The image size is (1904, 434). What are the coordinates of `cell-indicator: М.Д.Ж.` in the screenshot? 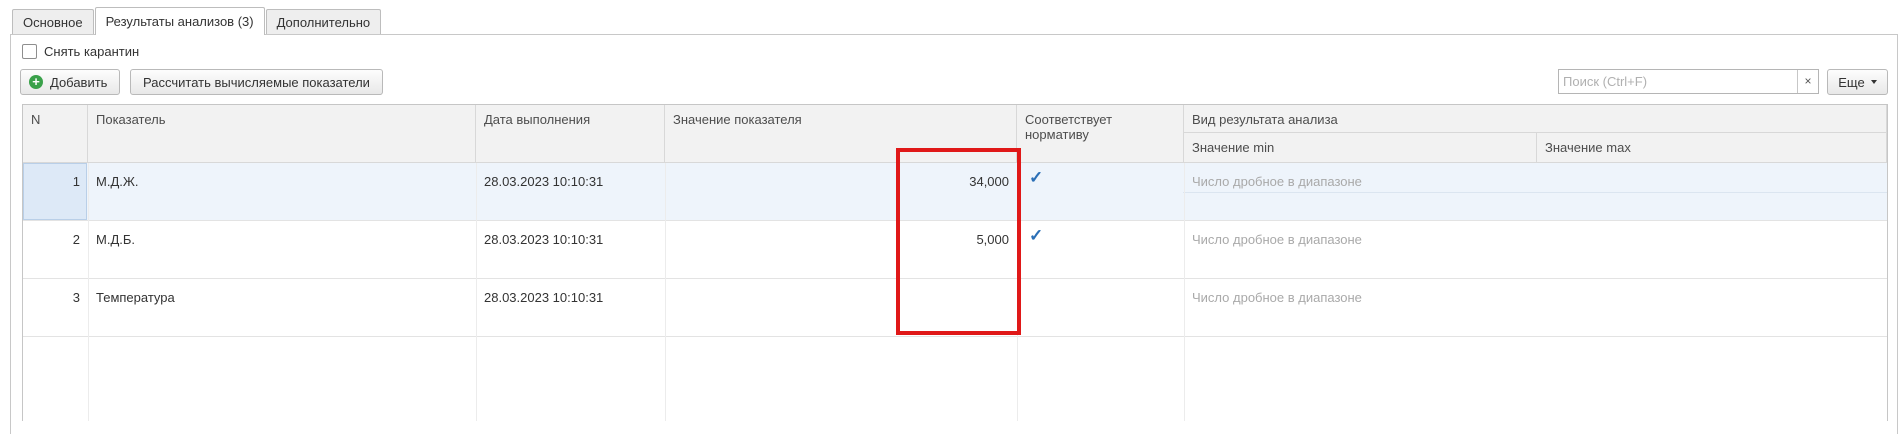 It's located at (117, 181).